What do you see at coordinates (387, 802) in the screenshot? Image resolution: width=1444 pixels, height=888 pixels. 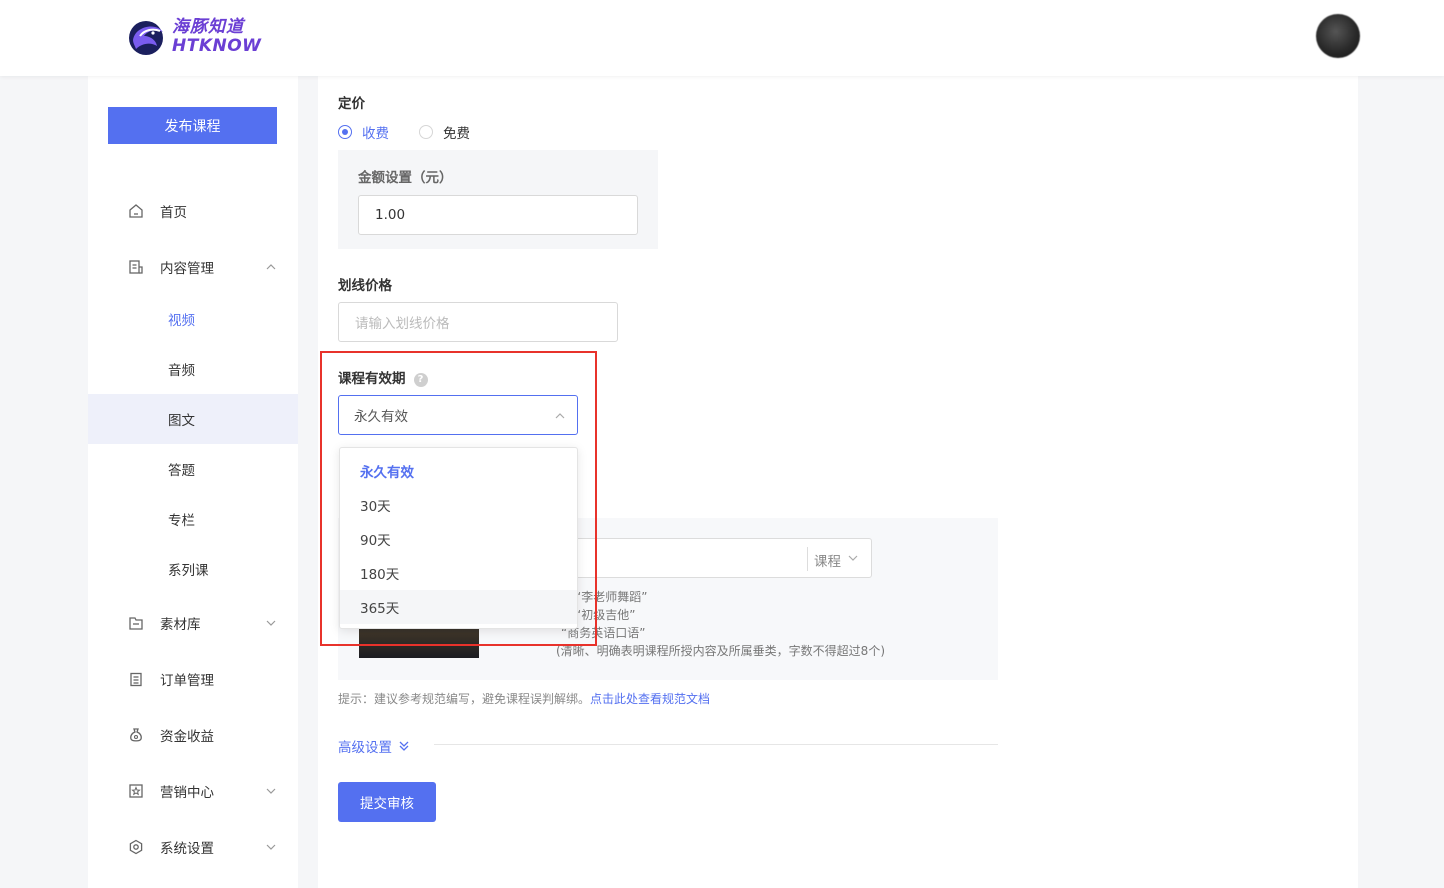 I see `submit-review-button: 提交审核` at bounding box center [387, 802].